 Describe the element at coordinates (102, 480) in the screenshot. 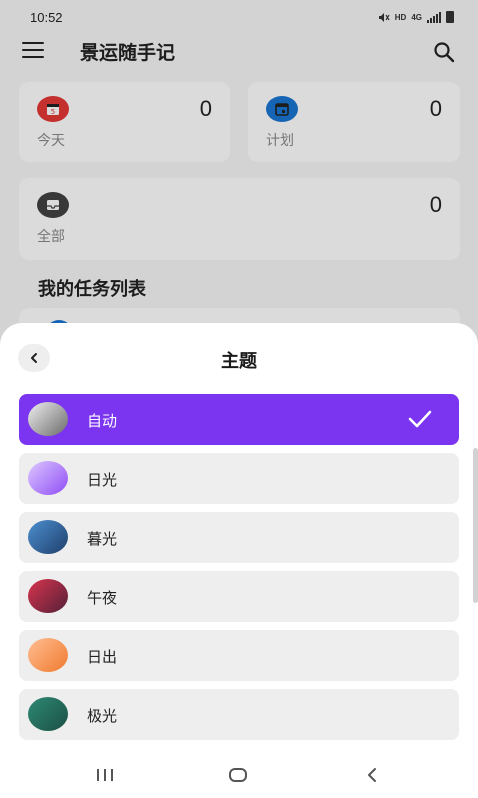

I see `theme-label: 日光` at that location.